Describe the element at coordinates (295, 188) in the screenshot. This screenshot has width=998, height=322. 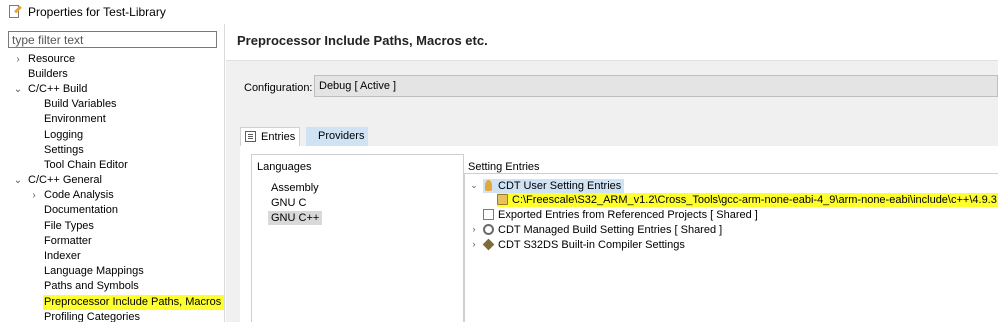
I see `language-item-assembly: Assembly` at that location.